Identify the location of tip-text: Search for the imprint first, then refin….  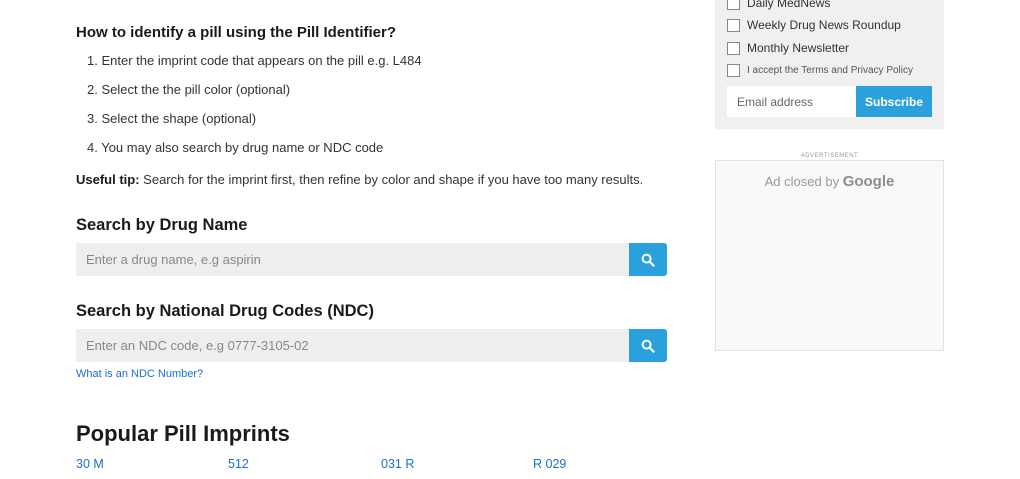
(391, 179).